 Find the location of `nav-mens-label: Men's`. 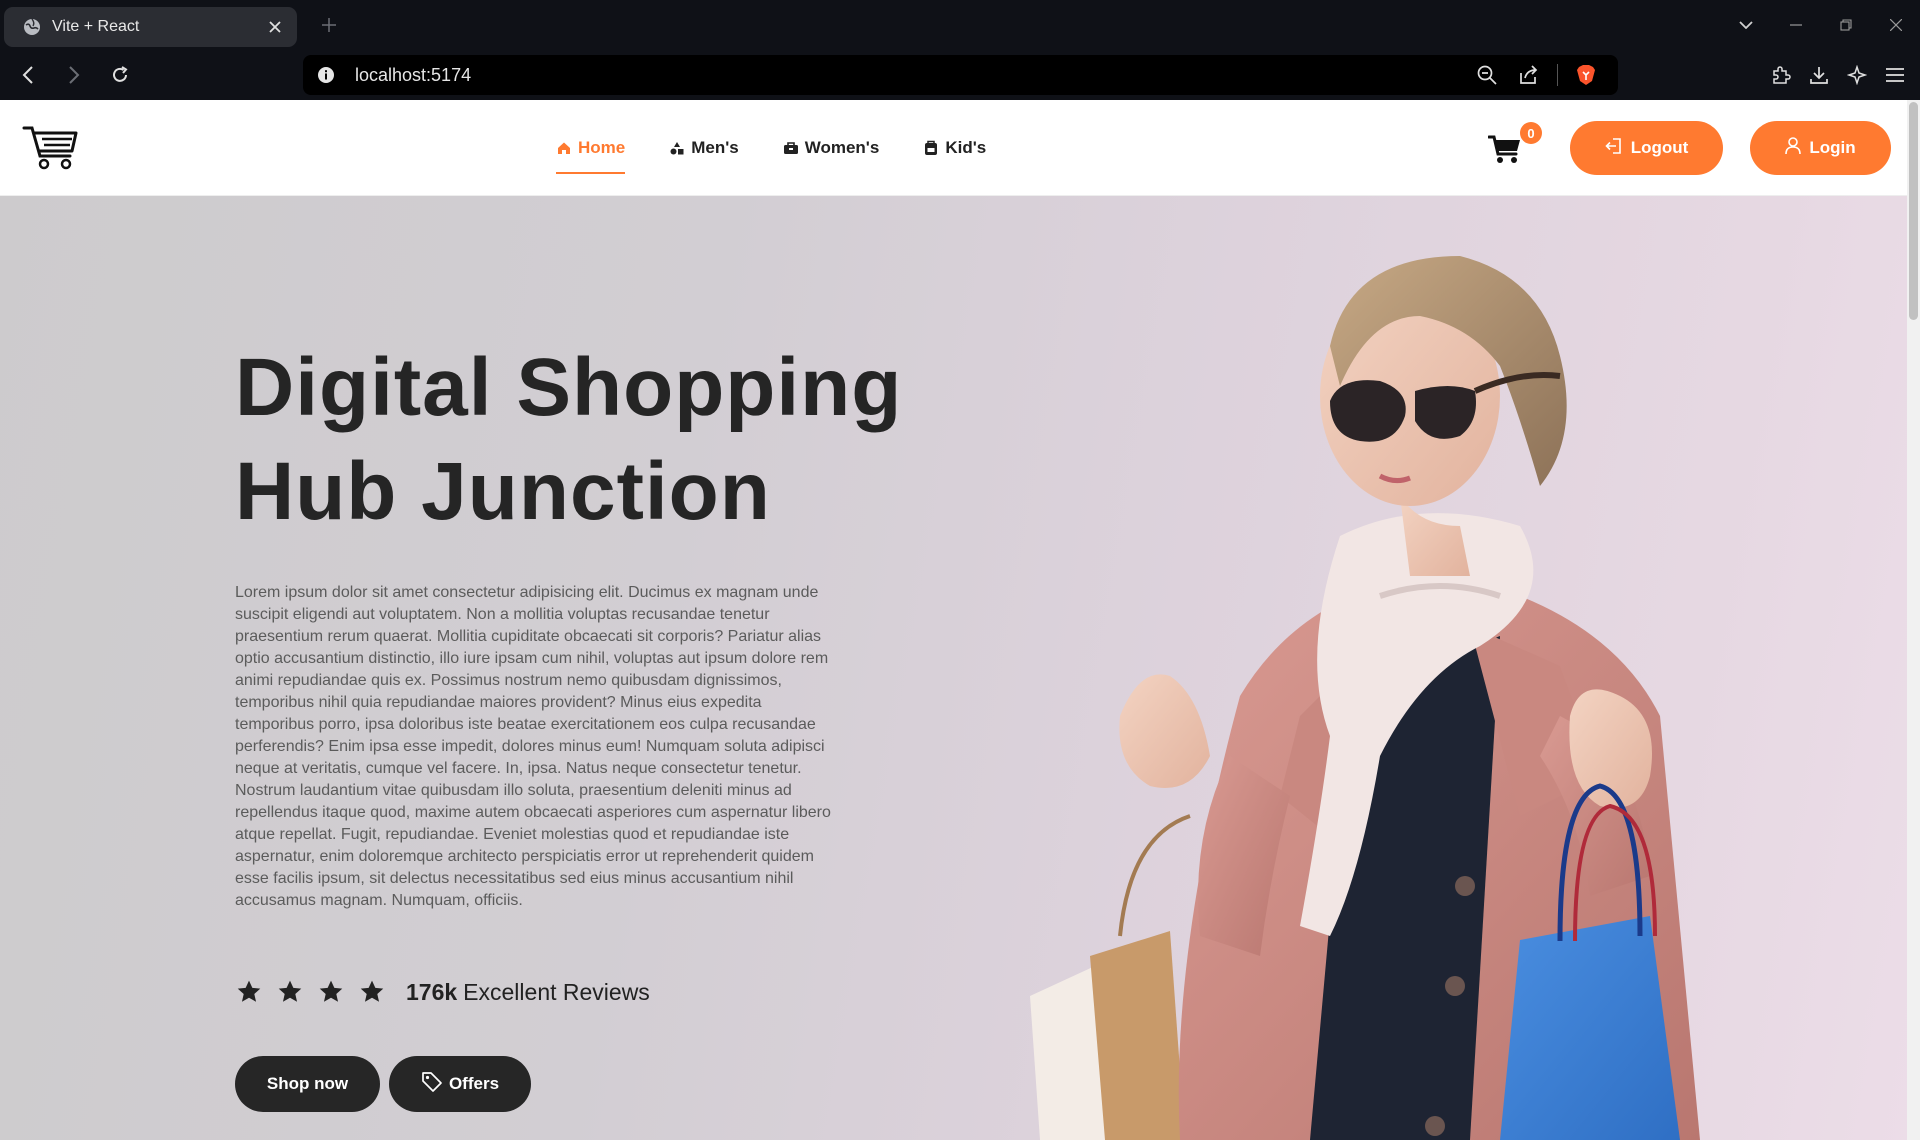

nav-mens-label: Men's is located at coordinates (715, 147).